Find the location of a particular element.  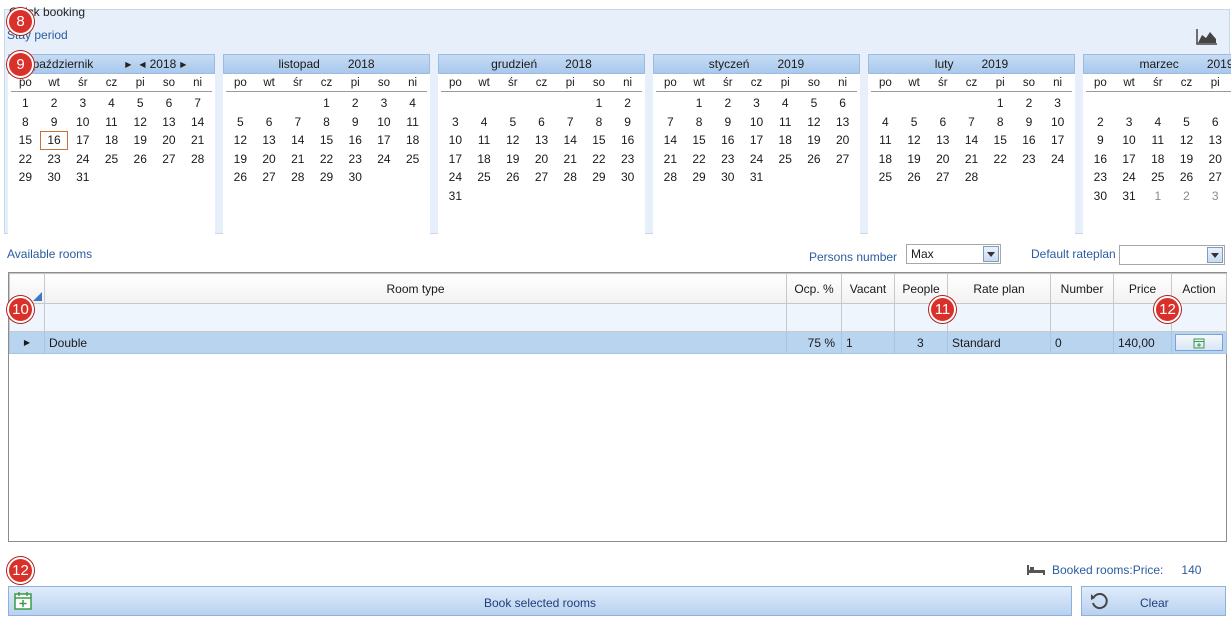

column-header-rate-plan: Rate plan is located at coordinates (999, 288).